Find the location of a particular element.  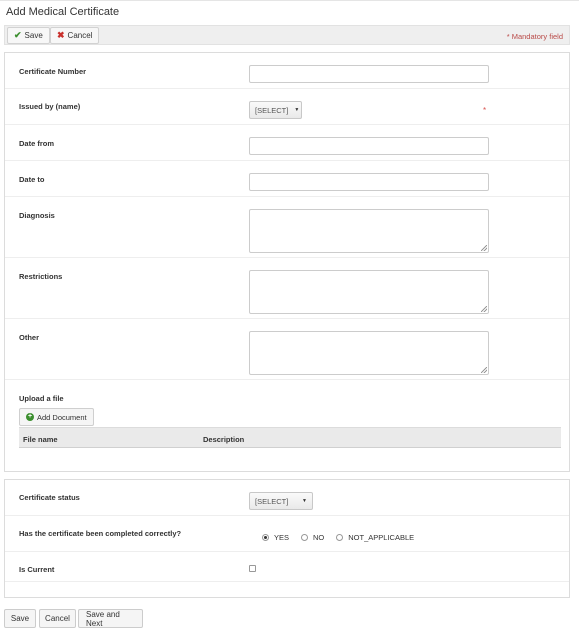

save-and-next-button: Save and Next is located at coordinates (110, 618).